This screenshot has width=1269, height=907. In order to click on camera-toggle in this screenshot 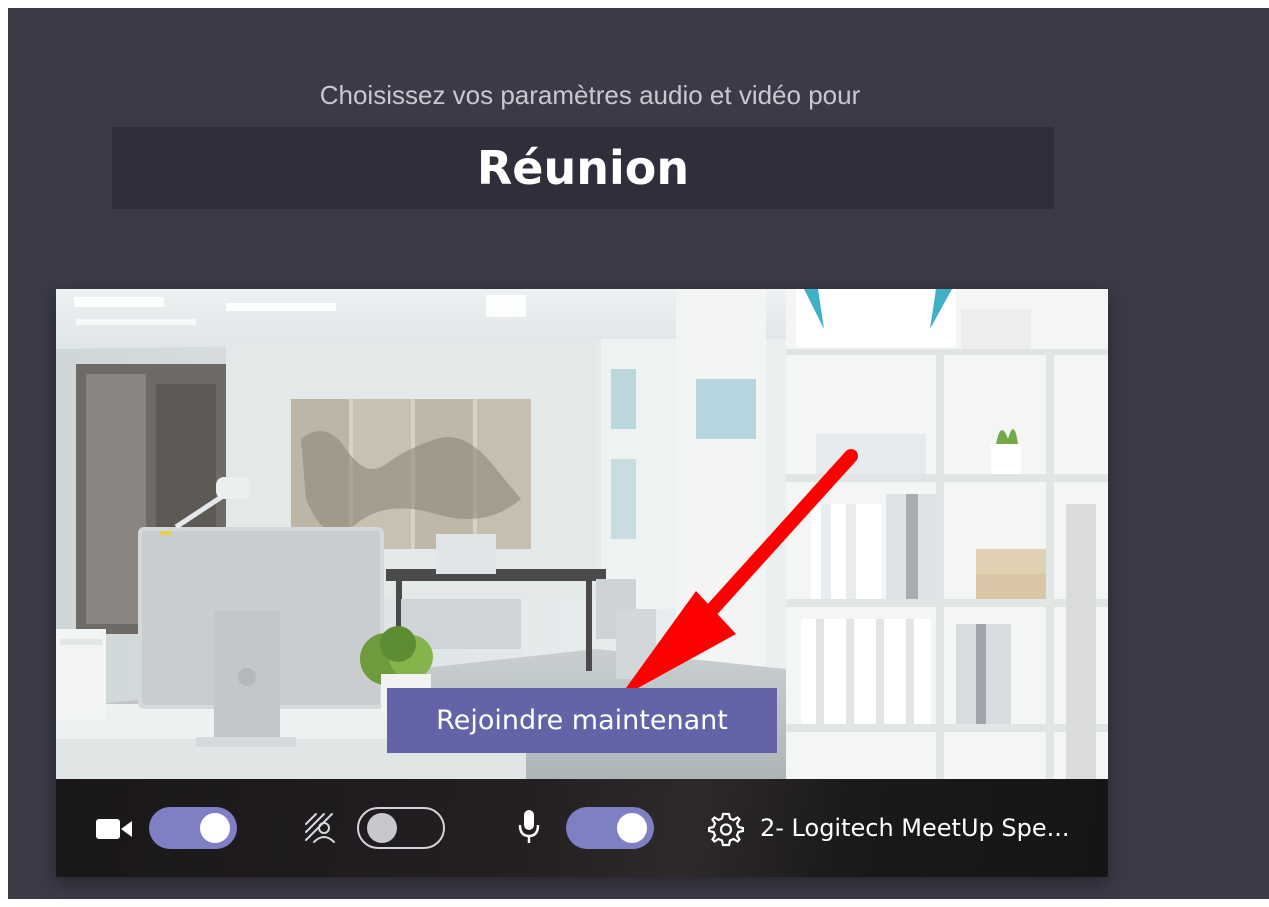, I will do `click(193, 828)`.